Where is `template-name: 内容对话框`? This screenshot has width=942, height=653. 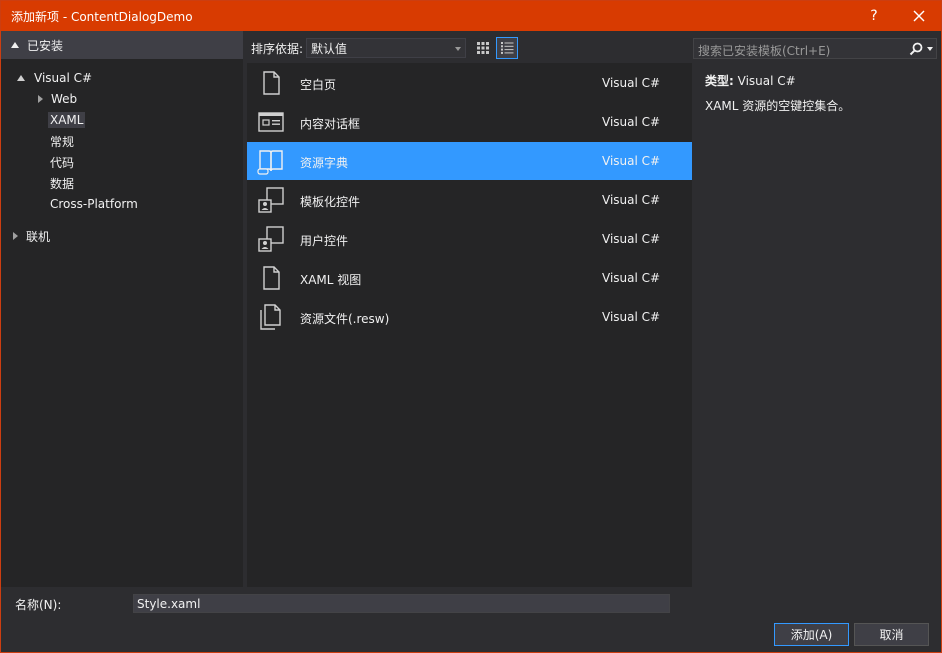 template-name: 内容对话框 is located at coordinates (330, 124).